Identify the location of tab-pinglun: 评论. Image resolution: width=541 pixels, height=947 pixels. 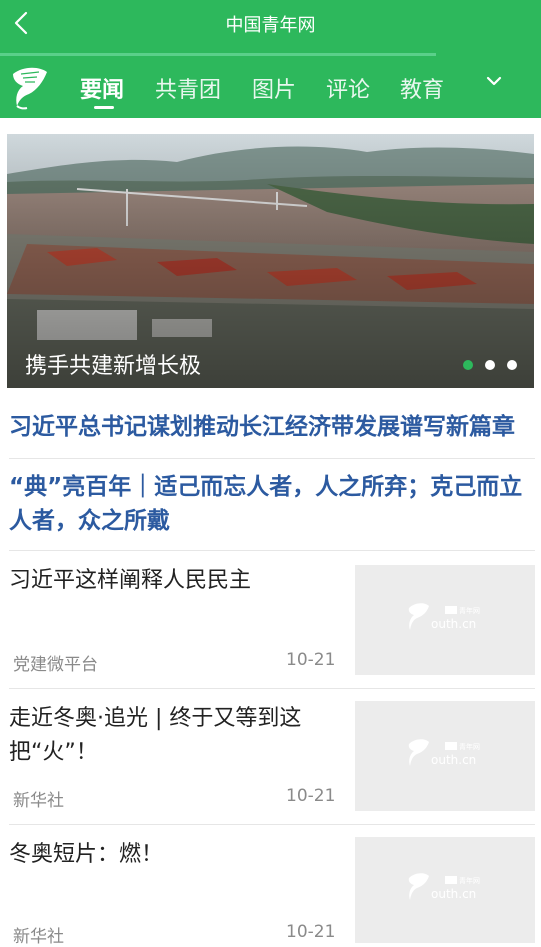
(348, 88).